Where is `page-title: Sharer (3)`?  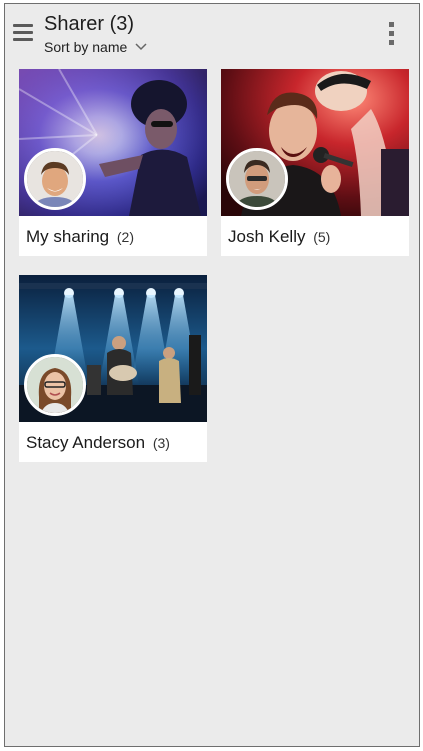 page-title: Sharer (3) is located at coordinates (89, 24).